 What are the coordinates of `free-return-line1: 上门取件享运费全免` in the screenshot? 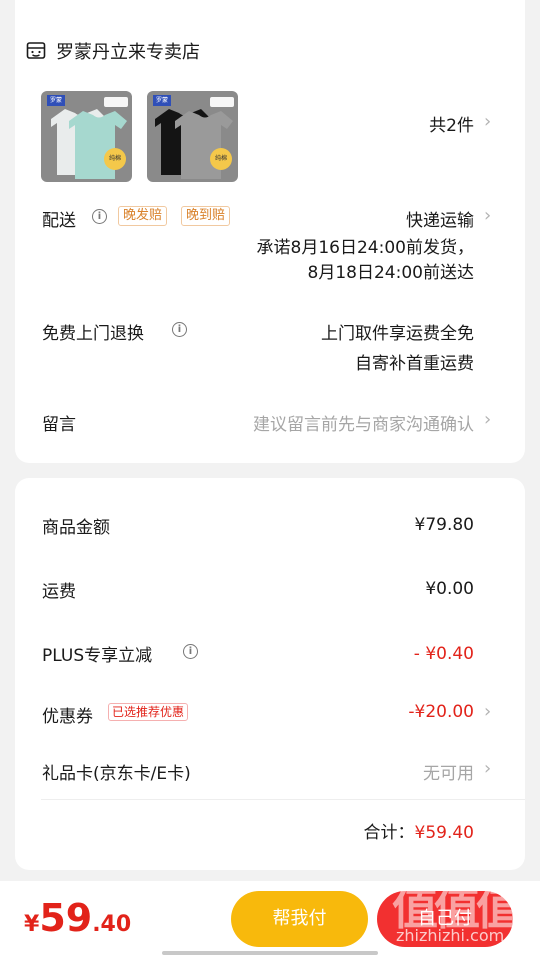 It's located at (397, 334).